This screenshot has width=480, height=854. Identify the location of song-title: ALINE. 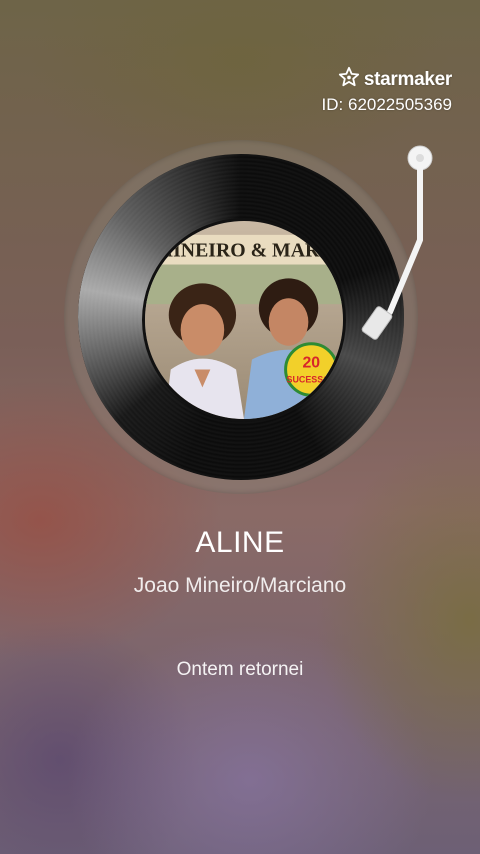
(240, 542).